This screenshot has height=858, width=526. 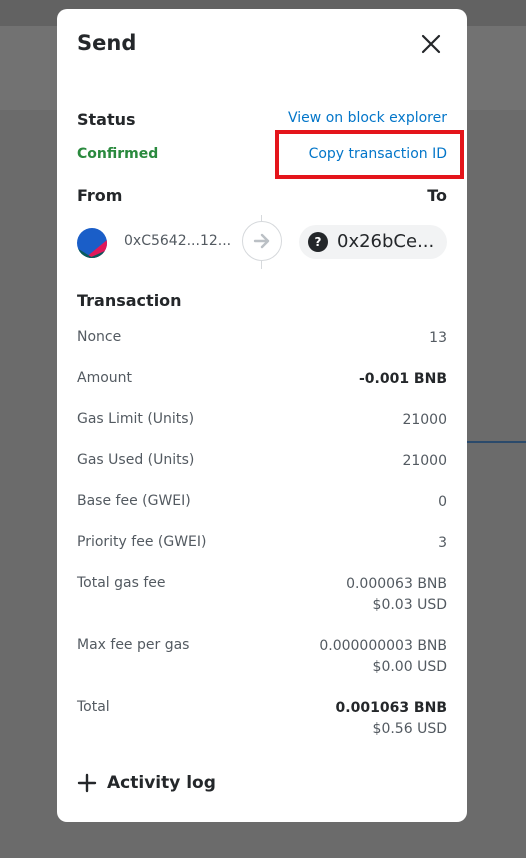 What do you see at coordinates (391, 708) in the screenshot?
I see `total-value: 0.001063 BNB` at bounding box center [391, 708].